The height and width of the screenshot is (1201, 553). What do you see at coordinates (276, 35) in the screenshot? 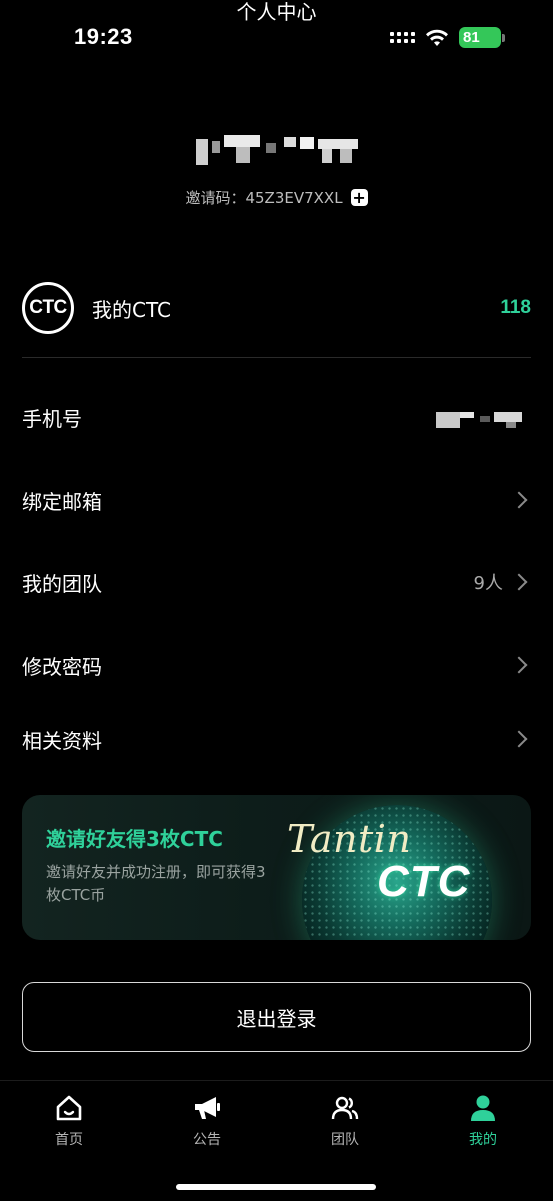
I see `status-bar: 个人中心 19:23 81` at bounding box center [276, 35].